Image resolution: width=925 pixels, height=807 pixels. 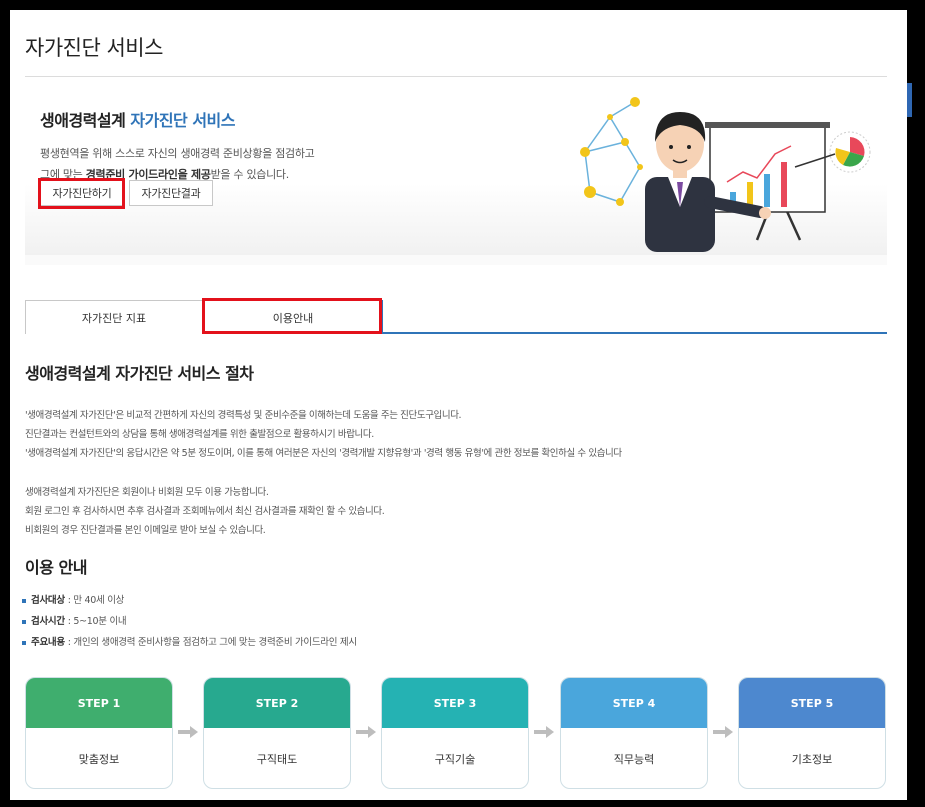 I want to click on step-card-3: STEP 3 구직기술, so click(x=455, y=733).